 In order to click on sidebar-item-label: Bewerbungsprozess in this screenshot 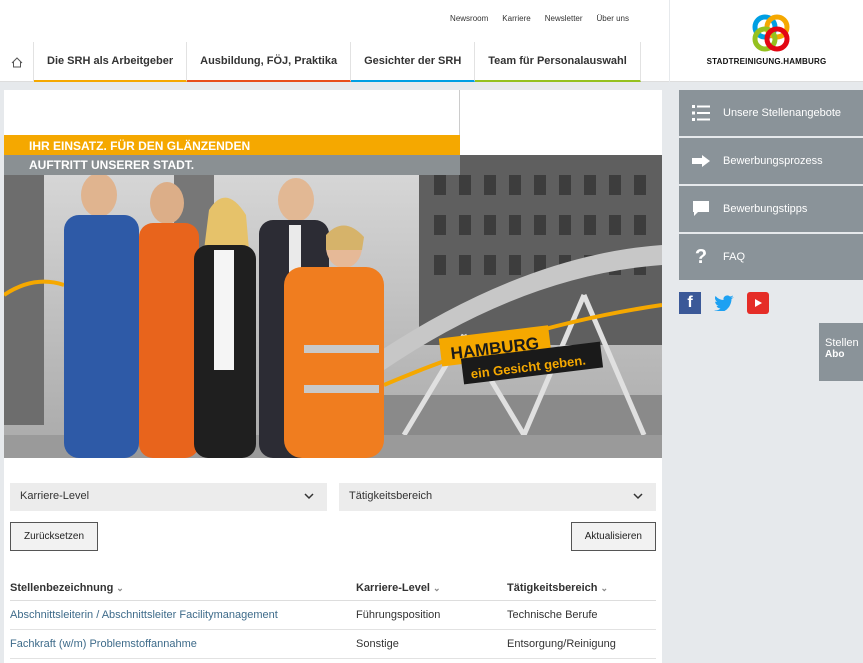, I will do `click(773, 161)`.